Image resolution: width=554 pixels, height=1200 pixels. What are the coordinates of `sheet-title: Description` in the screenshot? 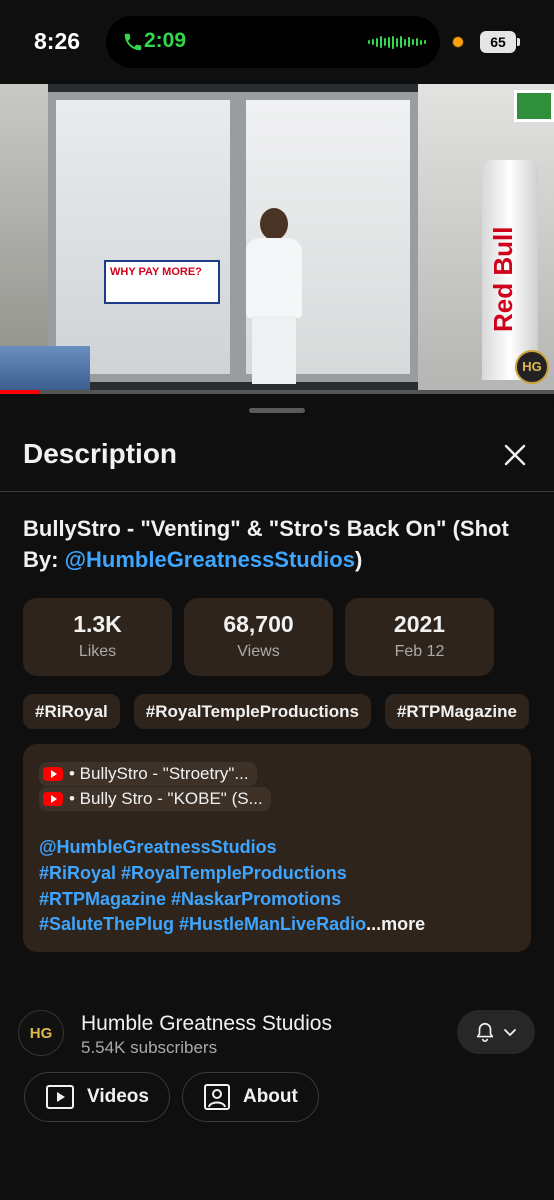 It's located at (100, 453).